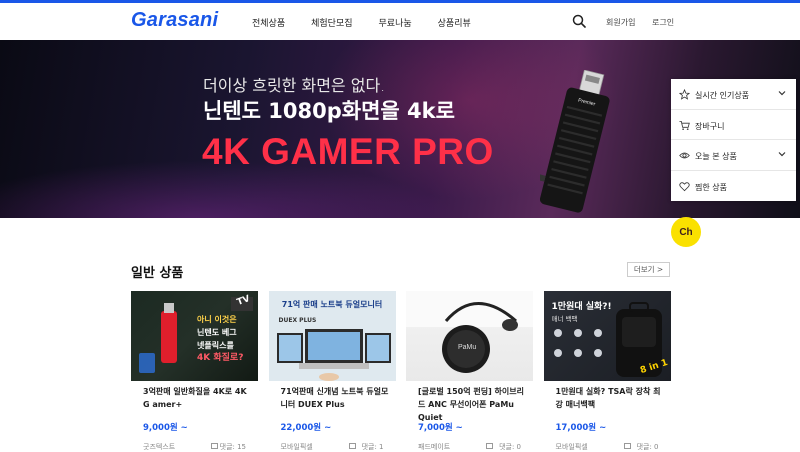 Image resolution: width=800 pixels, height=452 pixels. I want to click on site-logo: Garasani, so click(174, 20).